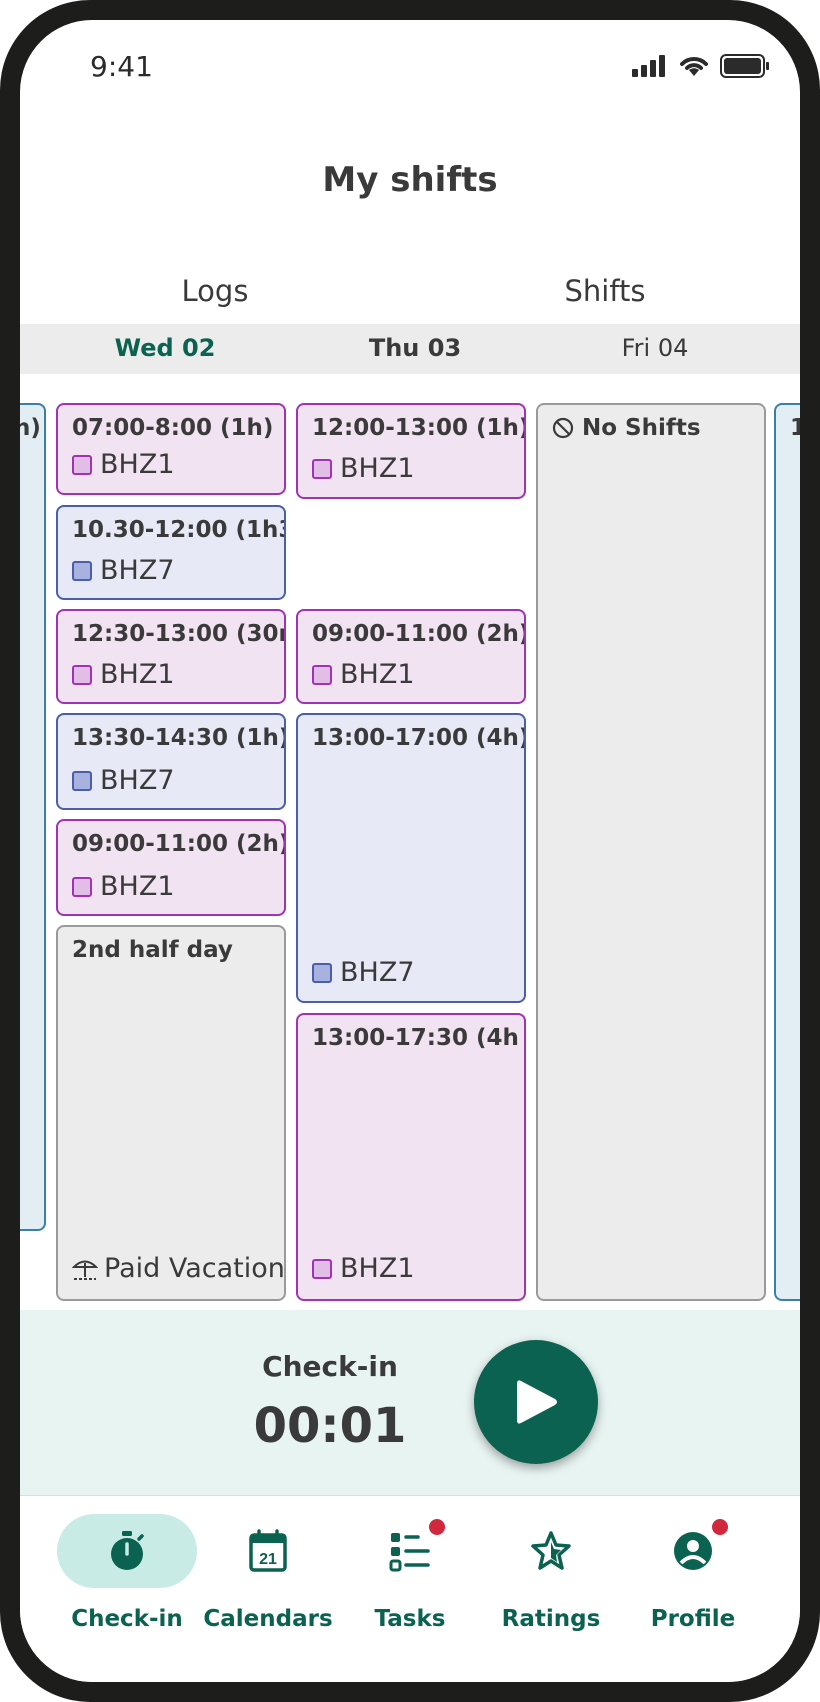  I want to click on shift-card: 13:30-14:30 (1h) BHZ7, so click(171, 761).